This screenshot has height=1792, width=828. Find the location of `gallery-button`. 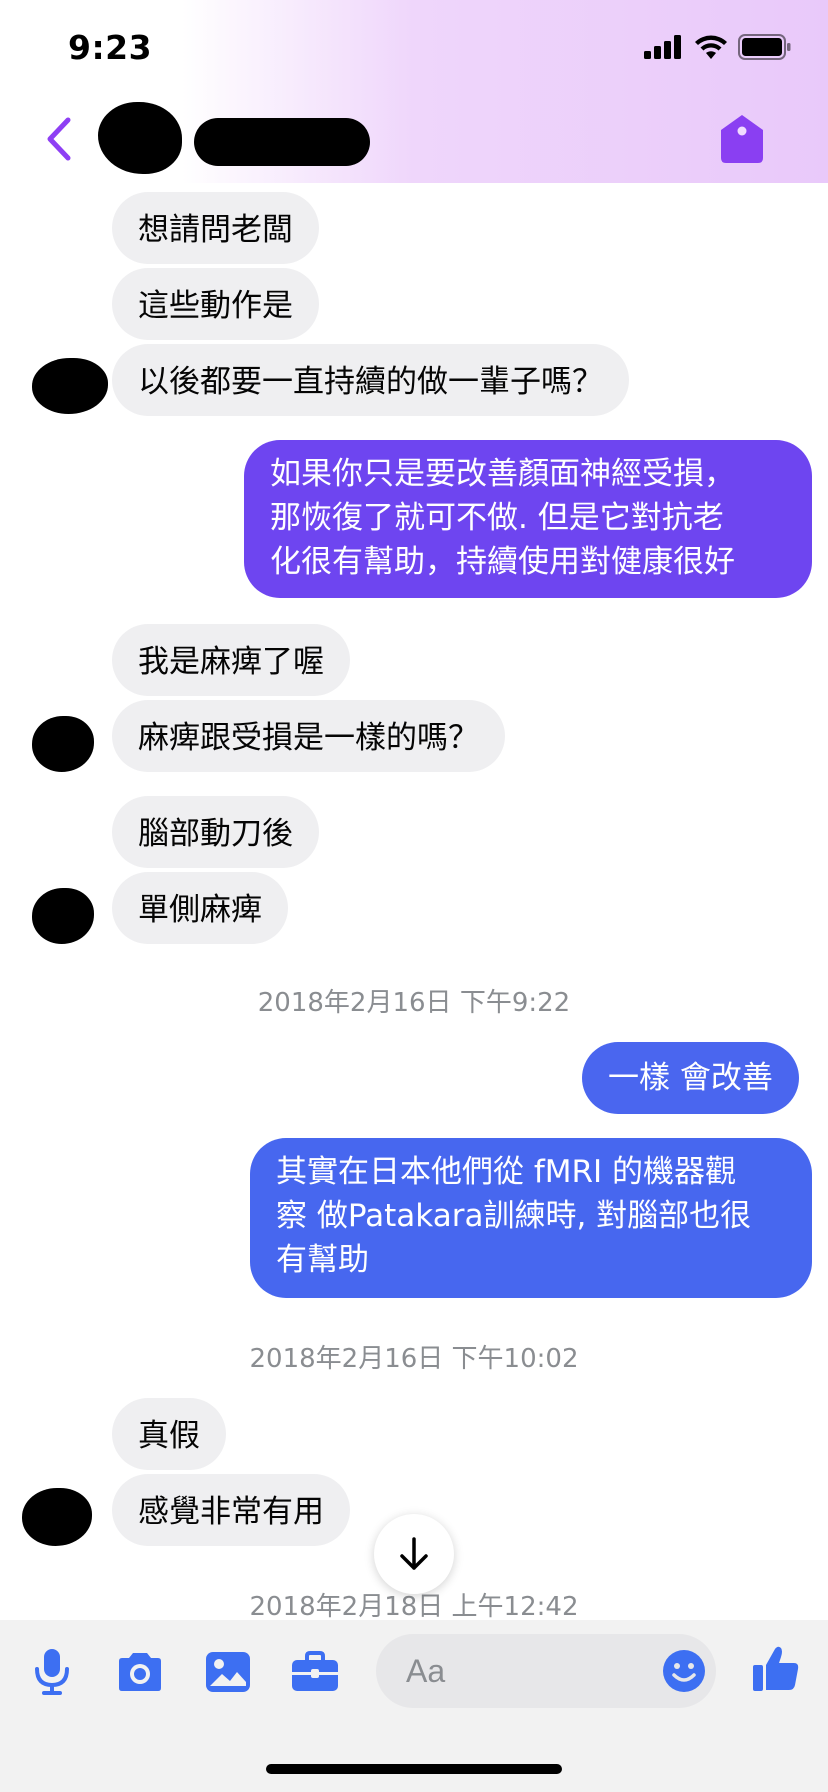

gallery-button is located at coordinates (228, 1672).